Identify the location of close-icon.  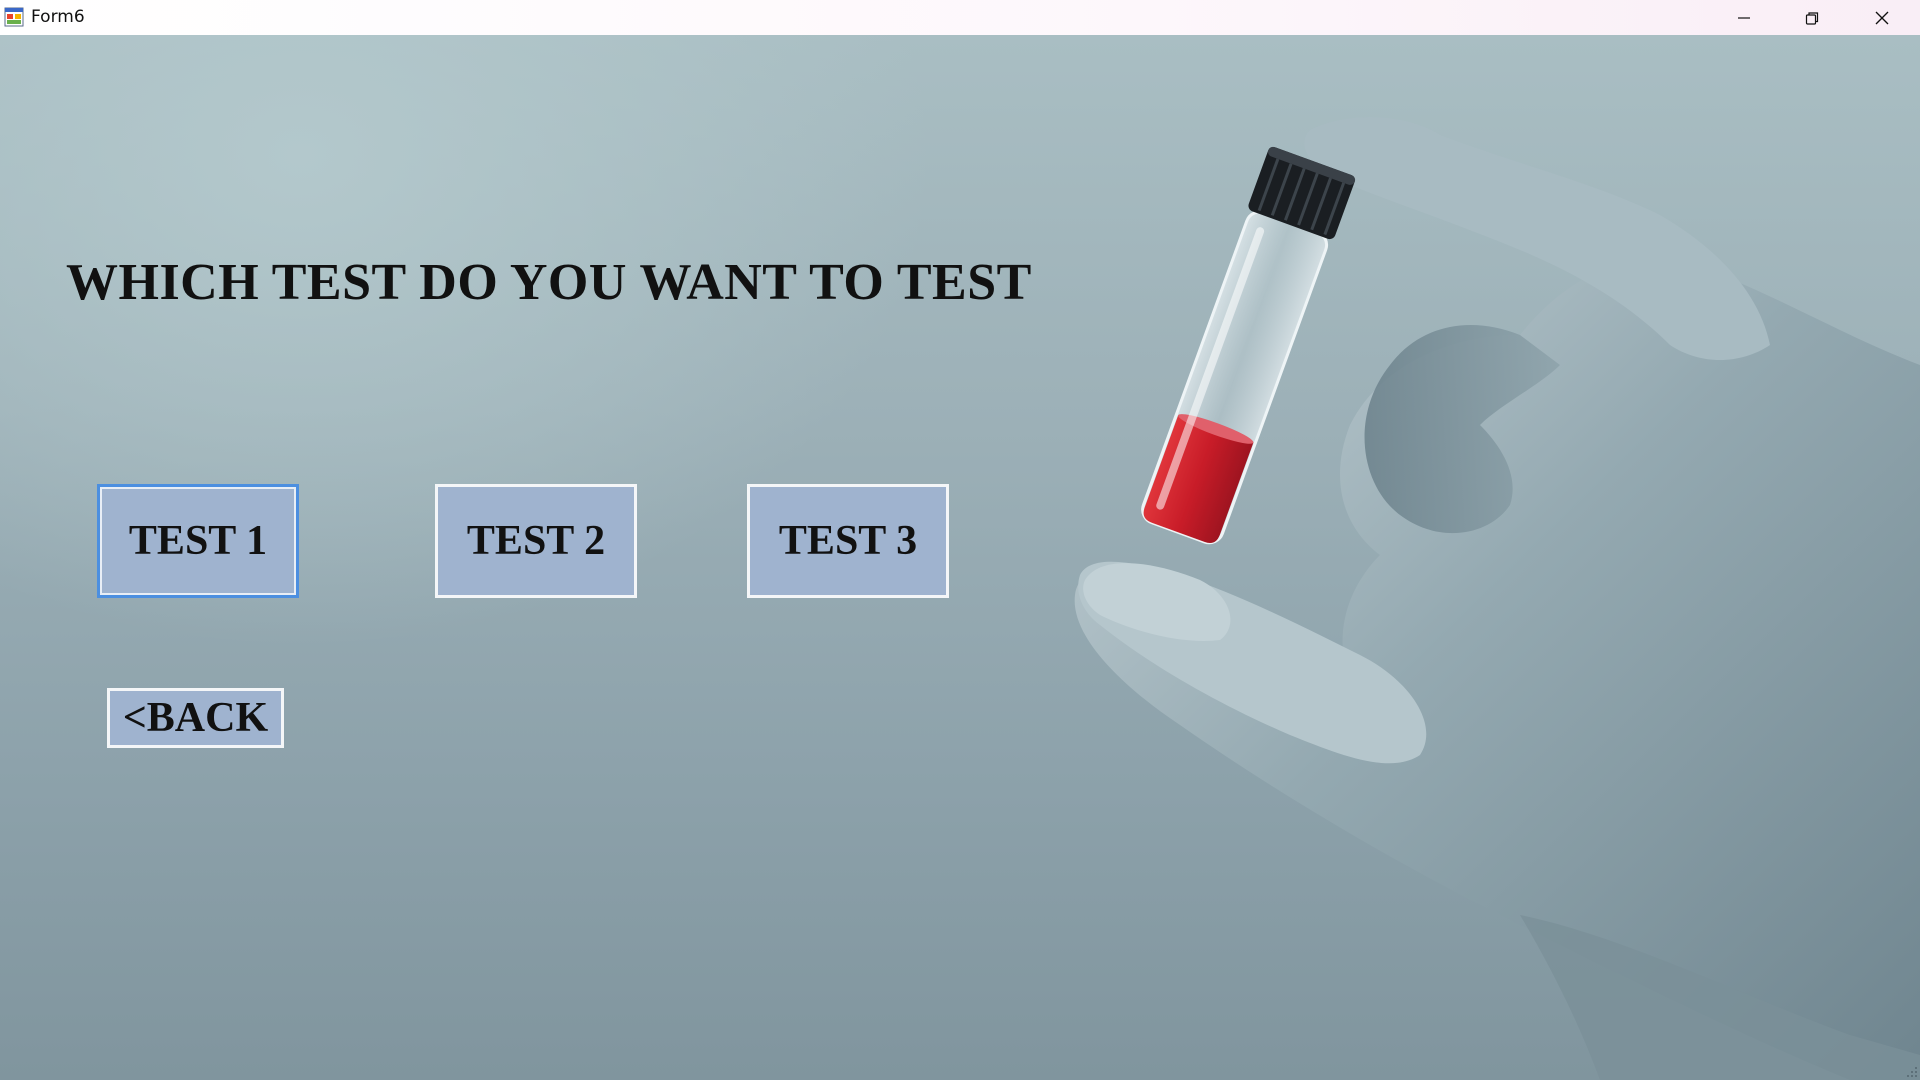
(1882, 17).